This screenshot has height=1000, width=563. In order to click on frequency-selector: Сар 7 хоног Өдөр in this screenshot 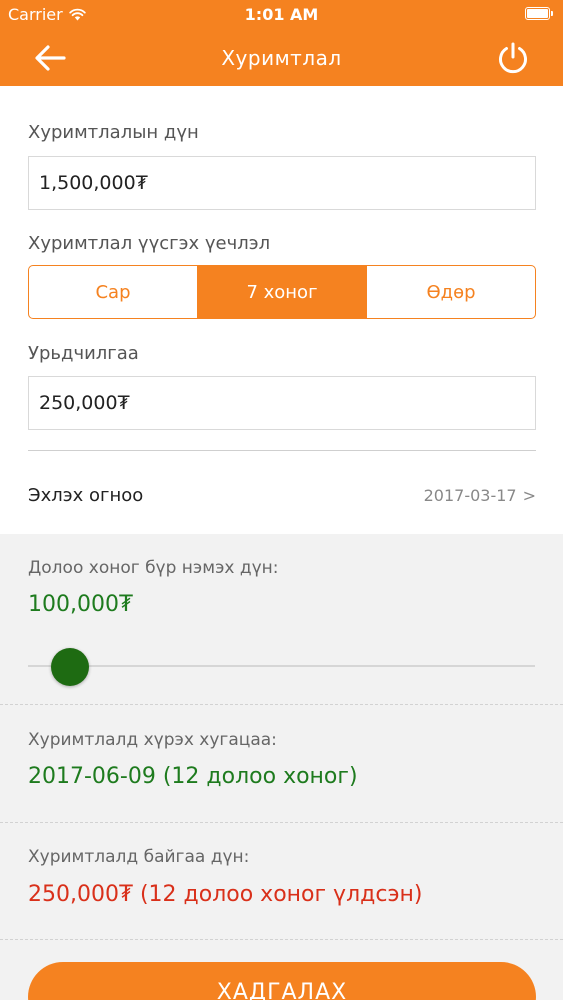, I will do `click(282, 292)`.